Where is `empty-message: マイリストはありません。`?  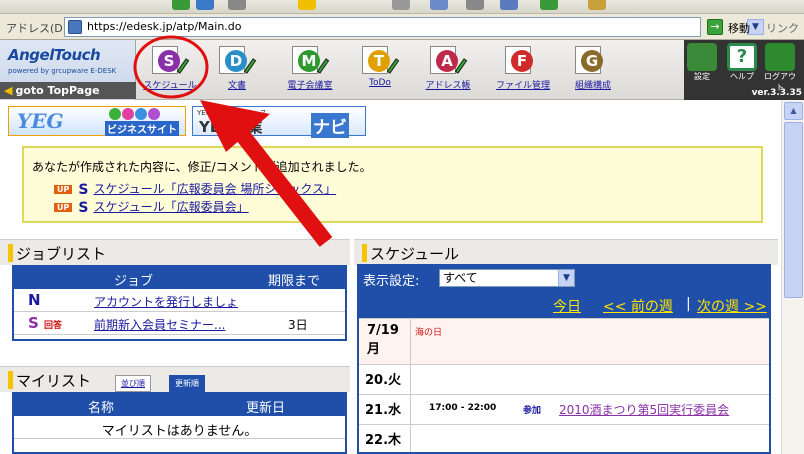 empty-message: マイリストはありません。 is located at coordinates (179, 431).